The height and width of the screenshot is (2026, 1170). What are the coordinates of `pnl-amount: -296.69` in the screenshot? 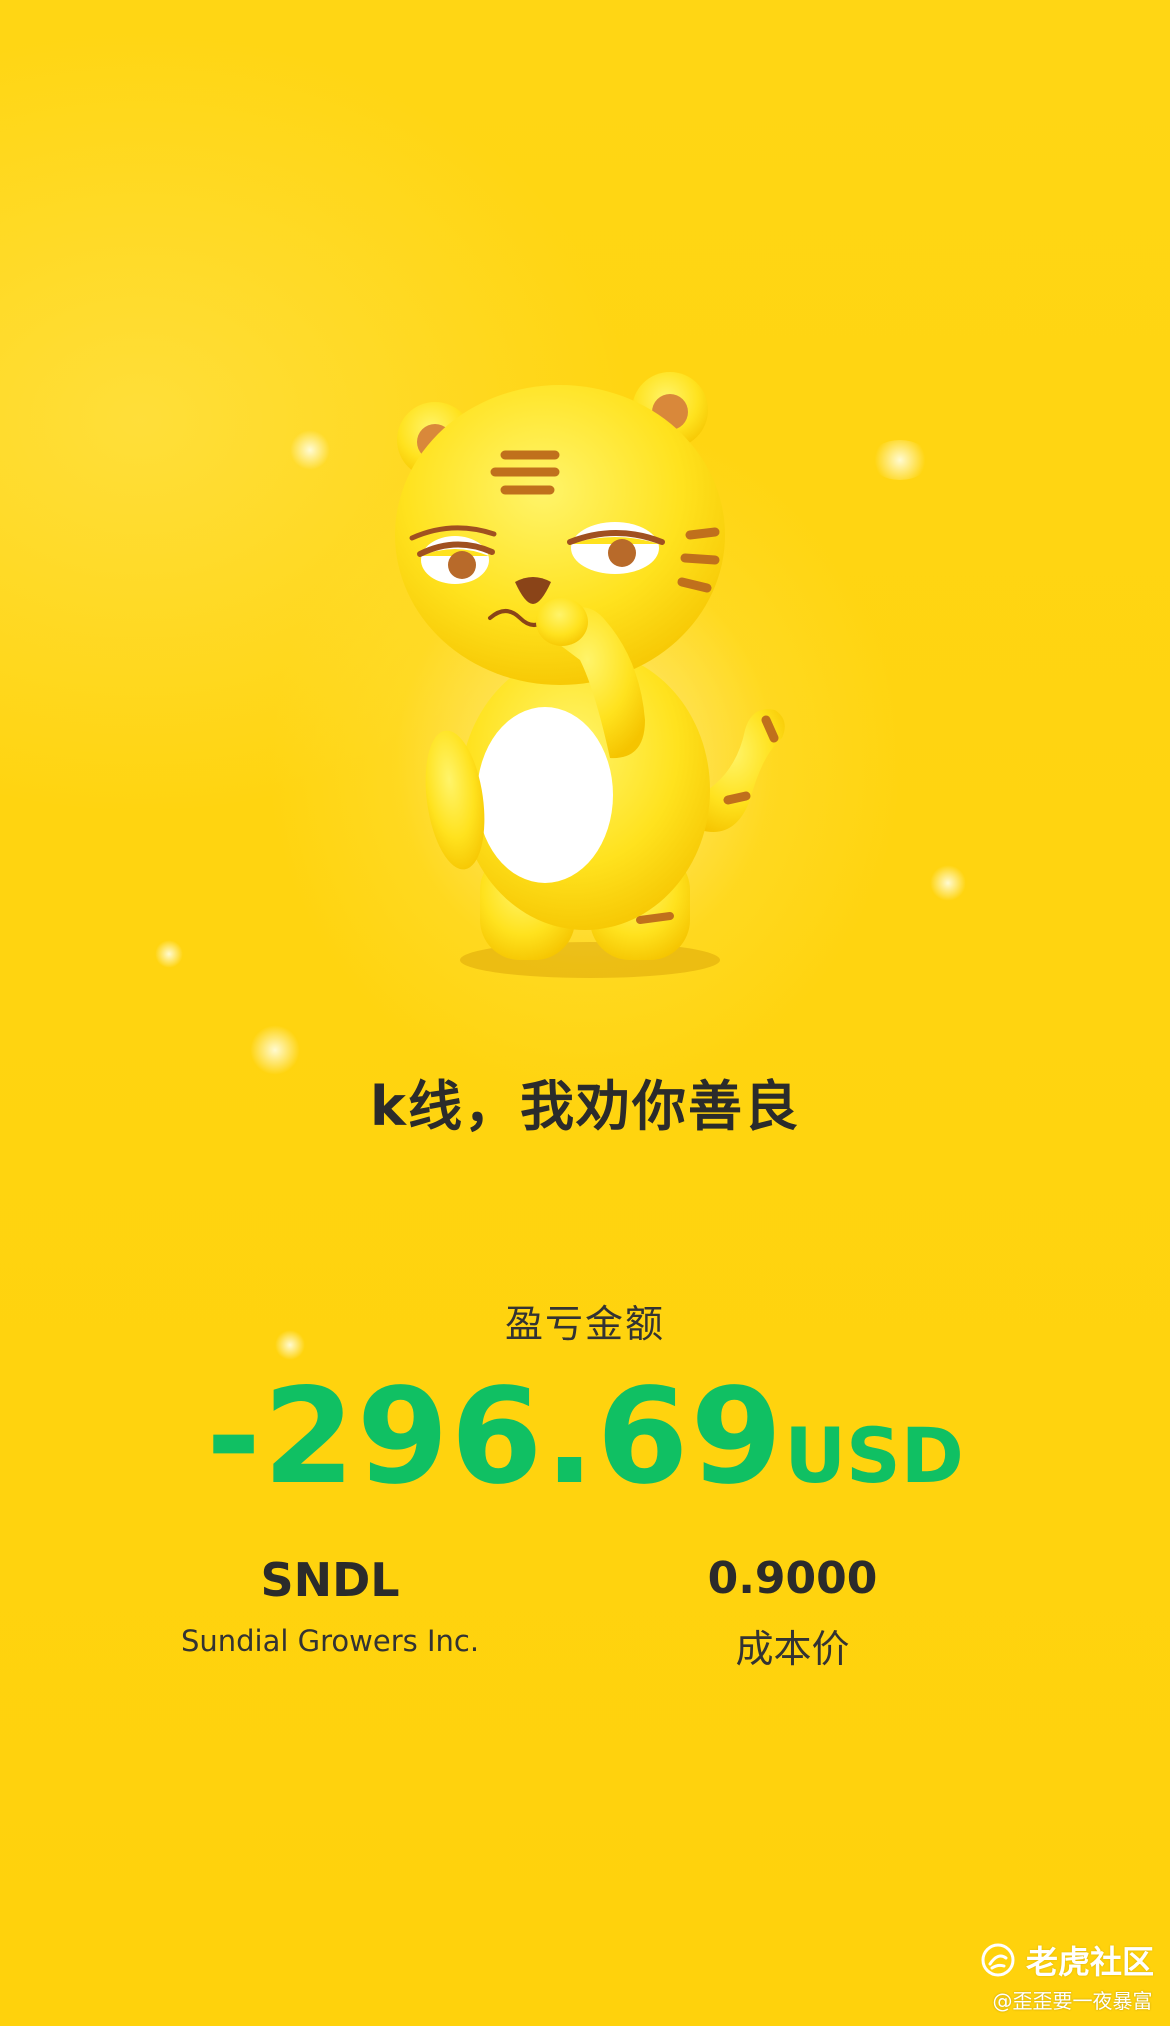 It's located at (495, 1437).